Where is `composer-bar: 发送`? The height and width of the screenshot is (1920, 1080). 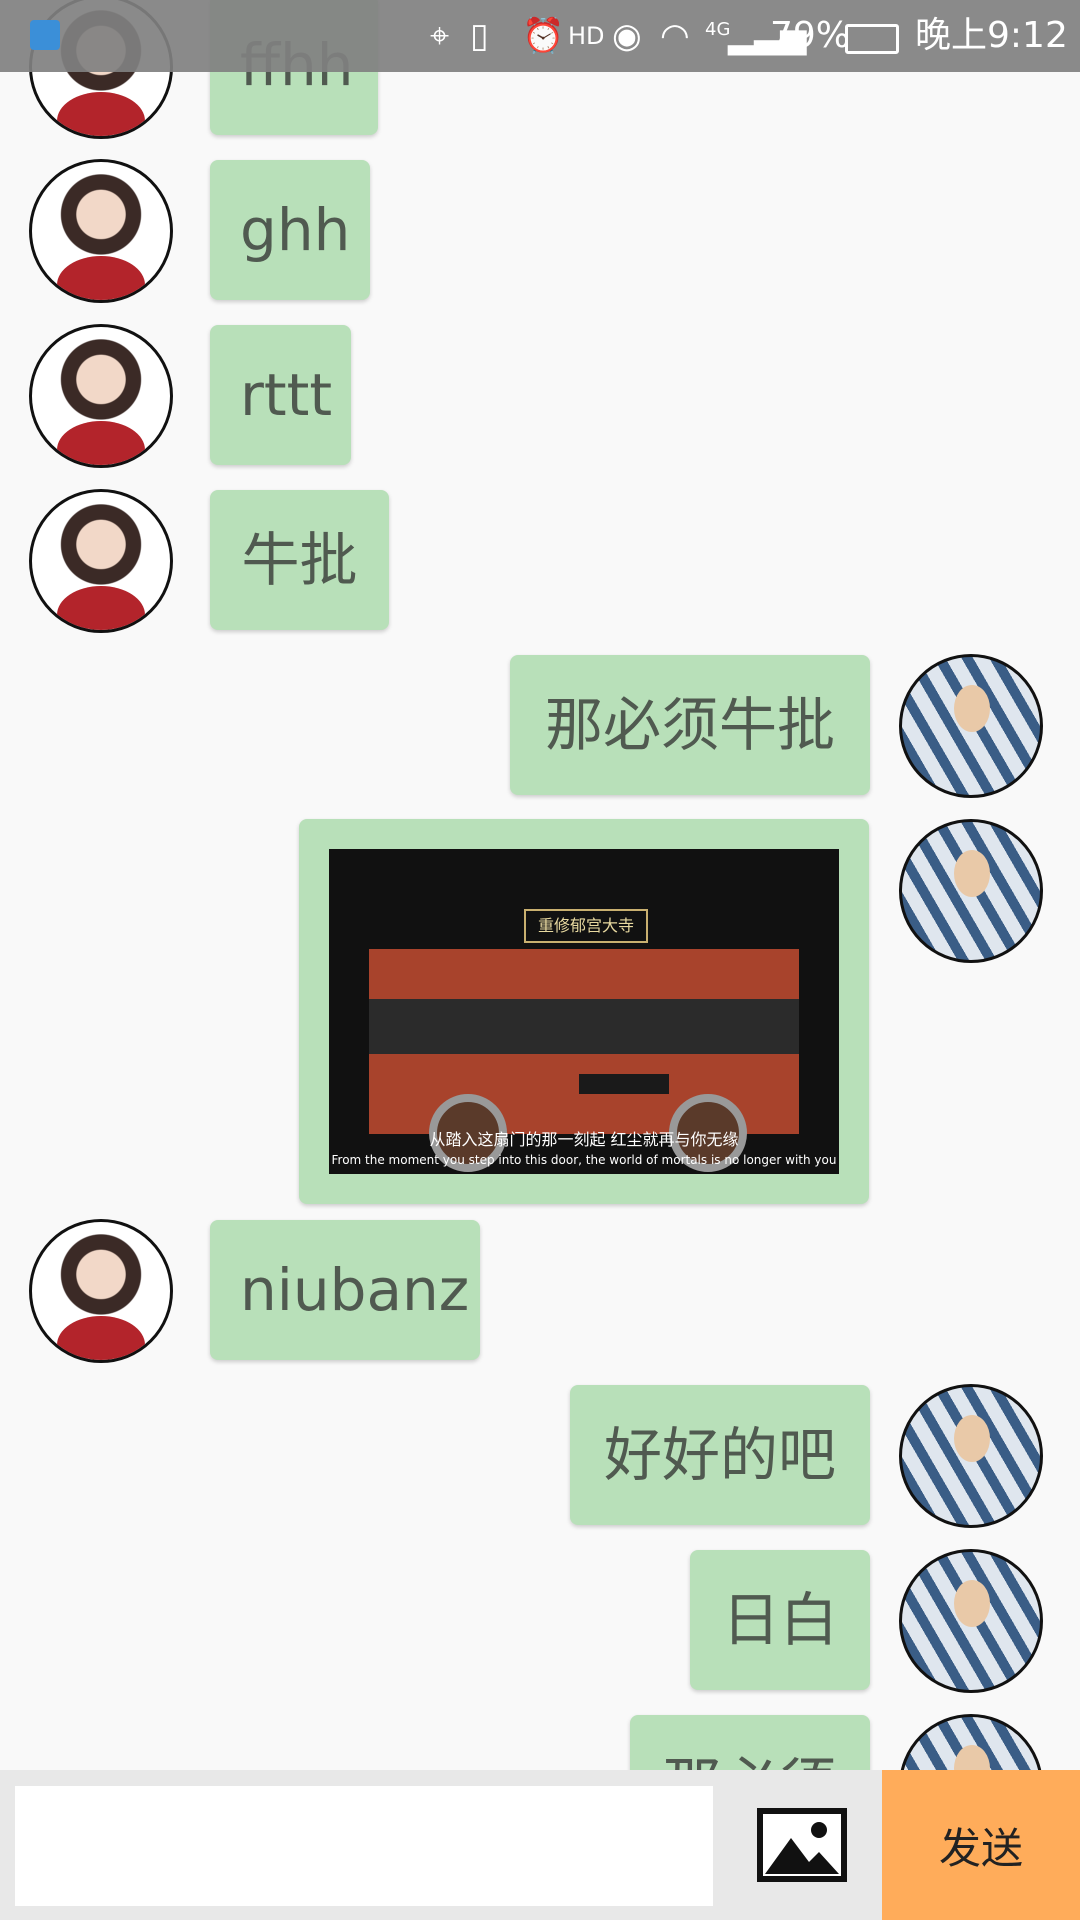
composer-bar: 发送 is located at coordinates (540, 1845).